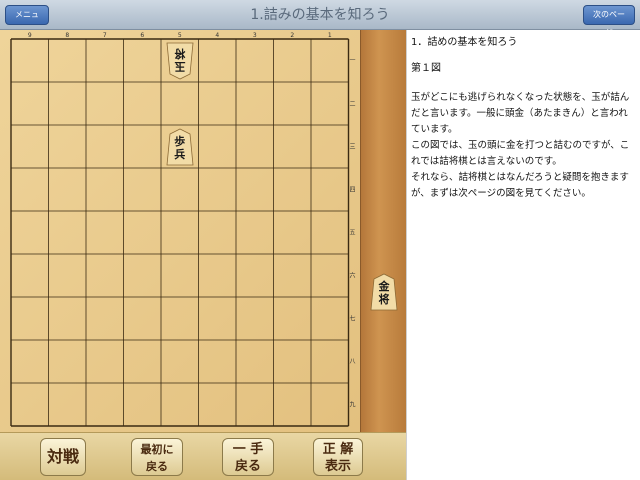  What do you see at coordinates (180, 154) in the screenshot?
I see `piece-char-bottom: 兵` at bounding box center [180, 154].